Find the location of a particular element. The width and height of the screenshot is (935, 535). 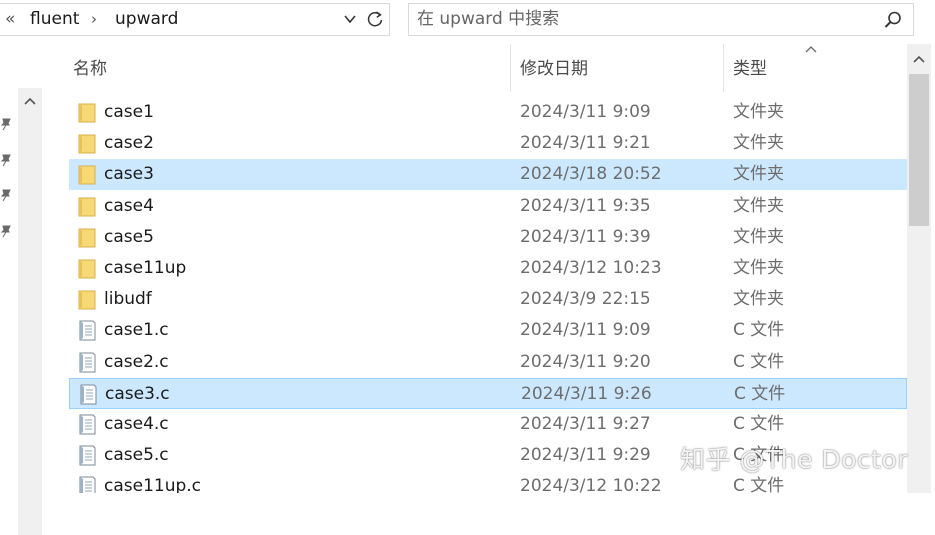

file-name: case11up.c is located at coordinates (153, 484).